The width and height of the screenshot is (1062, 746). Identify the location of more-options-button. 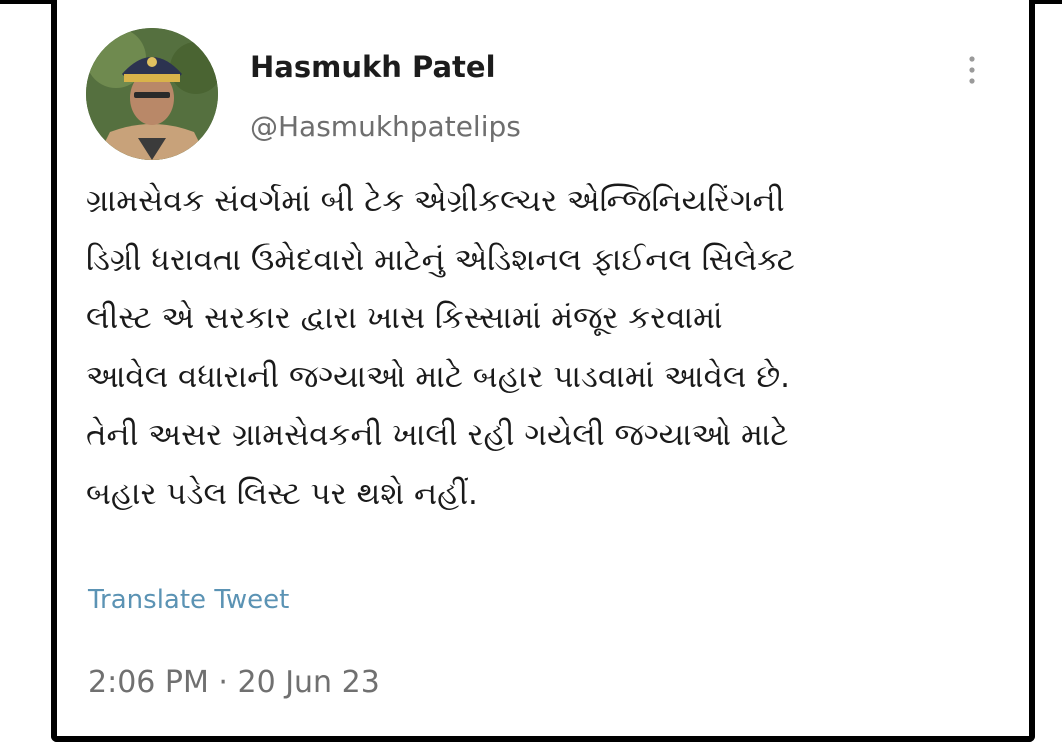
(972, 70).